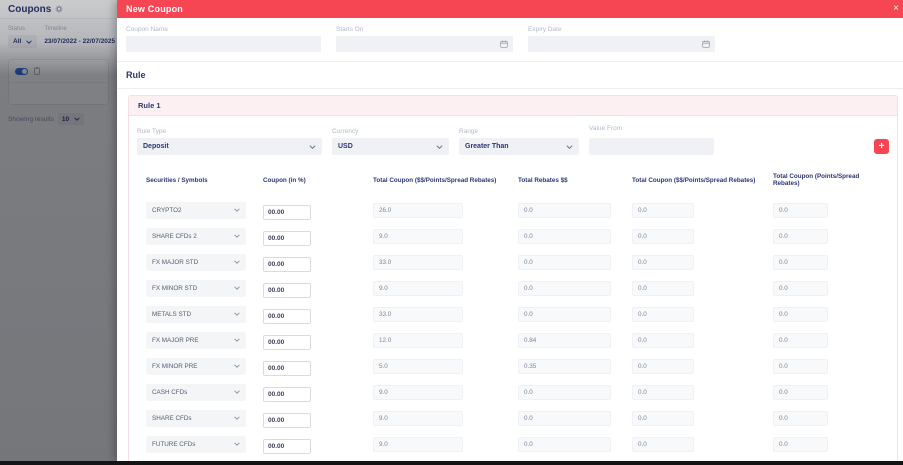  I want to click on expiry-date-label: Expiry Date, so click(545, 29).